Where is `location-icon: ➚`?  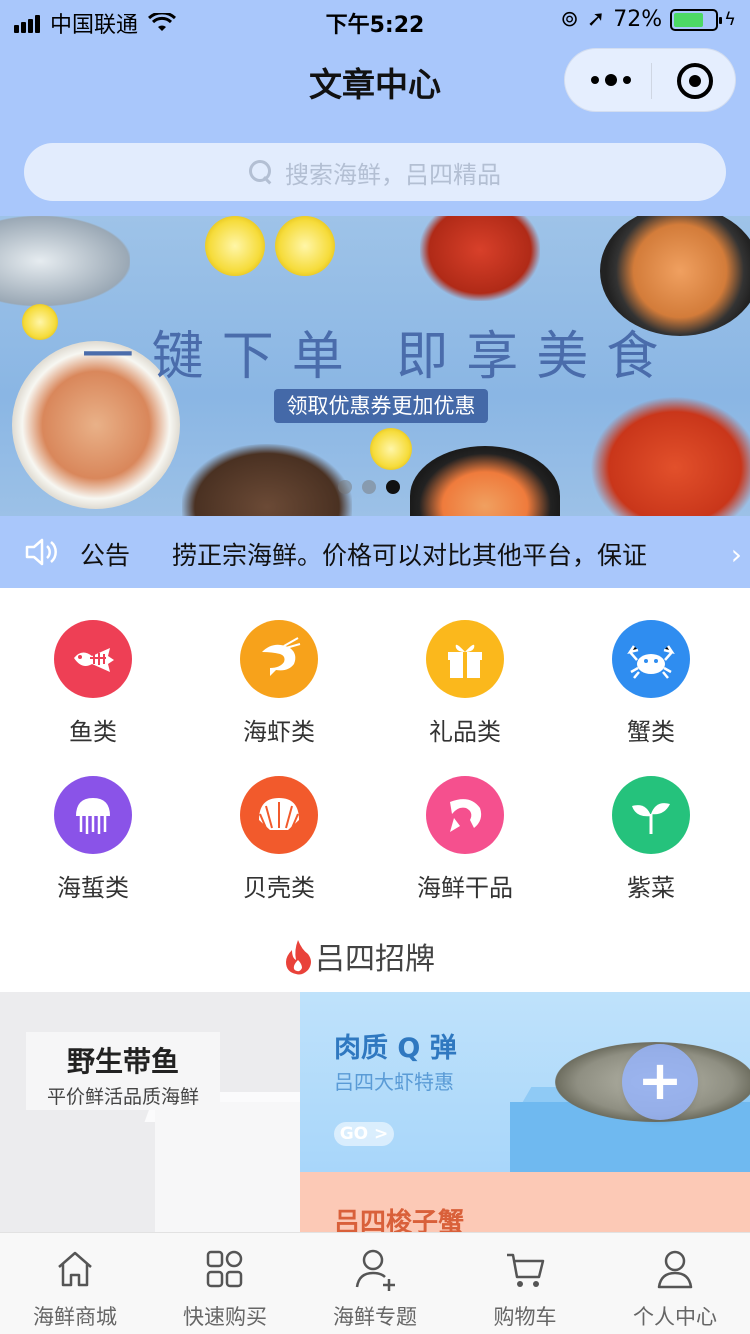 location-icon: ➚ is located at coordinates (596, 19).